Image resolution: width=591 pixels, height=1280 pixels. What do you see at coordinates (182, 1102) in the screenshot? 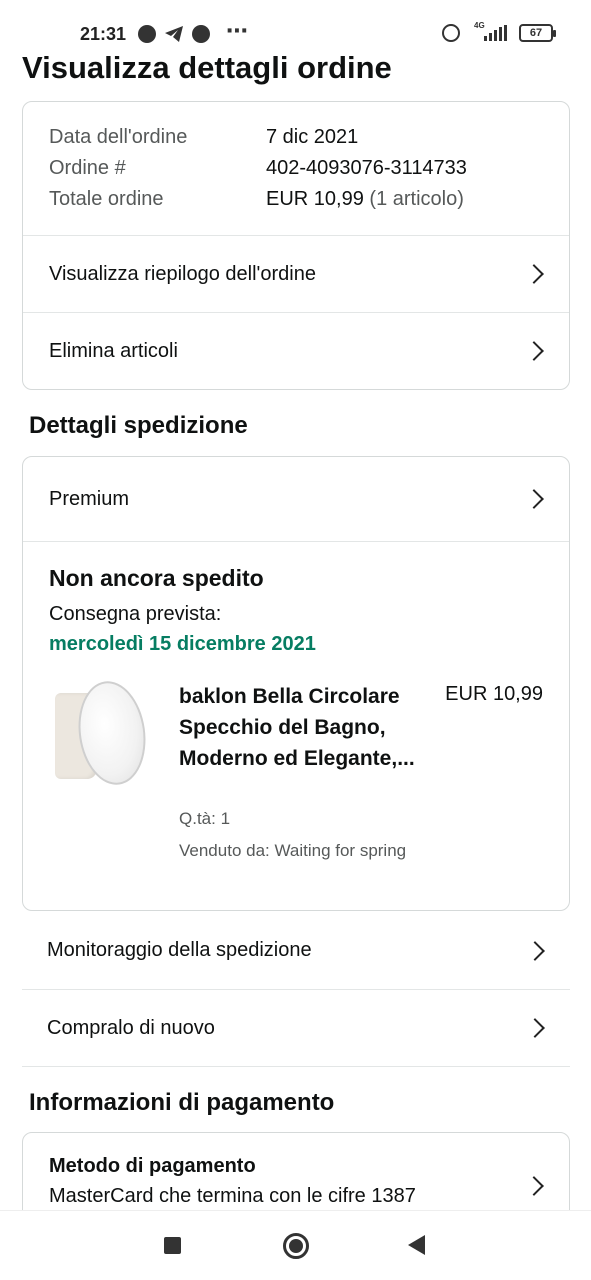
I see `payment-section-title: Informazioni di pagamento` at bounding box center [182, 1102].